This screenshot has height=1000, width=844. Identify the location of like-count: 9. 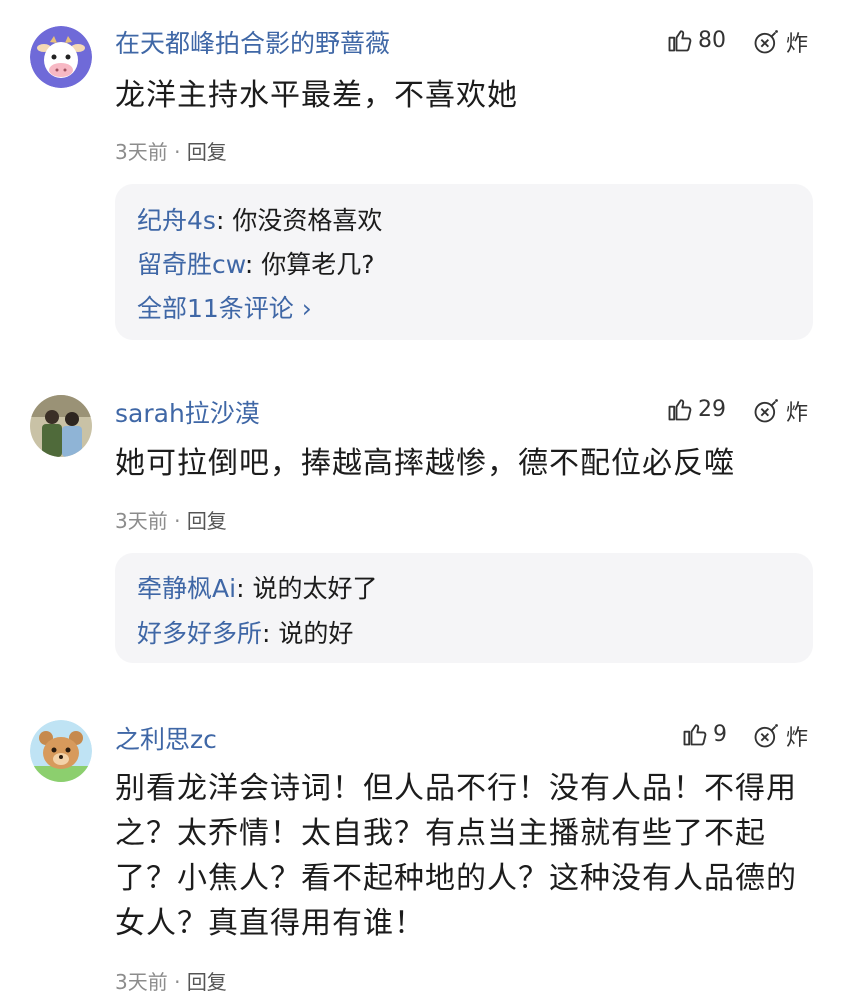
(720, 734).